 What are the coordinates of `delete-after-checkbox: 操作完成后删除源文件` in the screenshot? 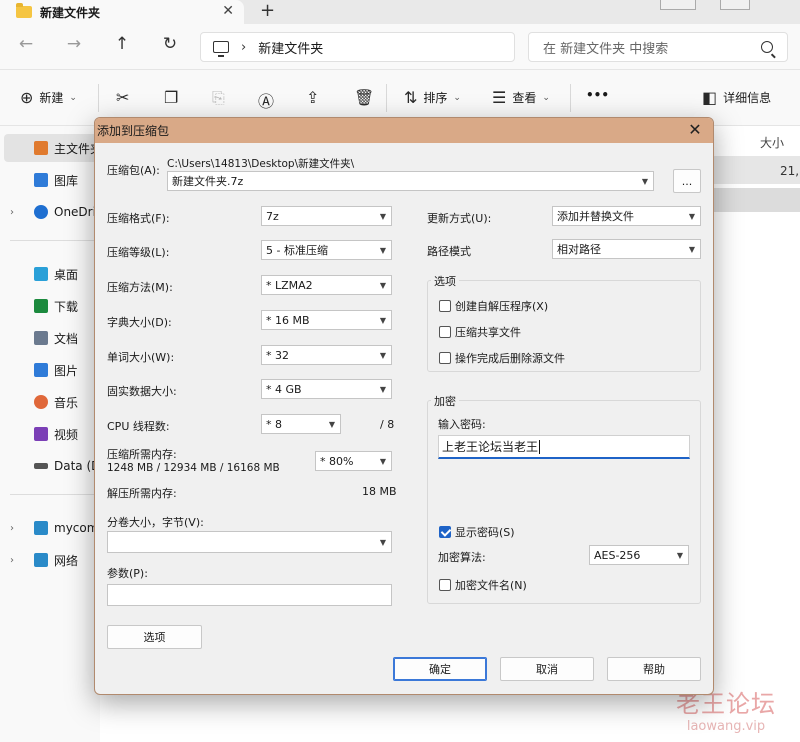 It's located at (502, 358).